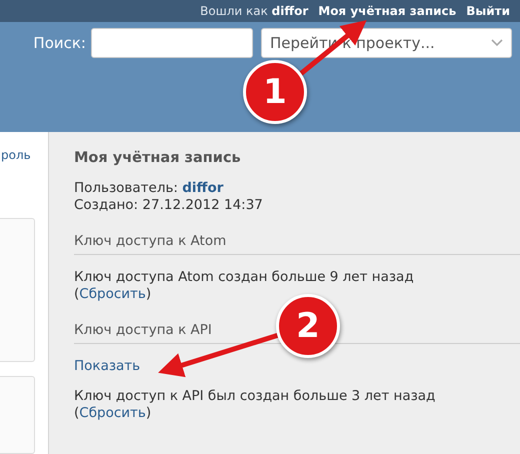  I want to click on chevron-down-icon, so click(497, 43).